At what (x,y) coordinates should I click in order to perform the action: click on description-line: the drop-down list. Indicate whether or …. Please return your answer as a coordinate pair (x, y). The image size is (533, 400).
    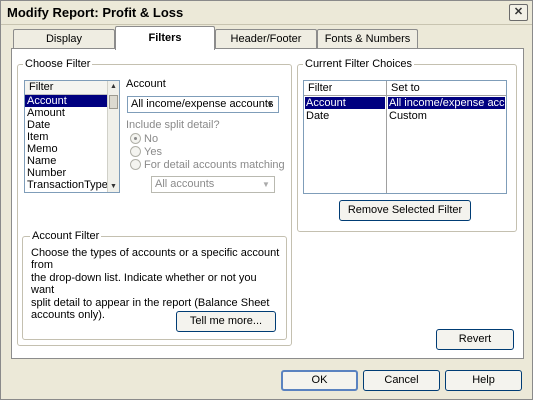
    Looking at the image, I should click on (144, 284).